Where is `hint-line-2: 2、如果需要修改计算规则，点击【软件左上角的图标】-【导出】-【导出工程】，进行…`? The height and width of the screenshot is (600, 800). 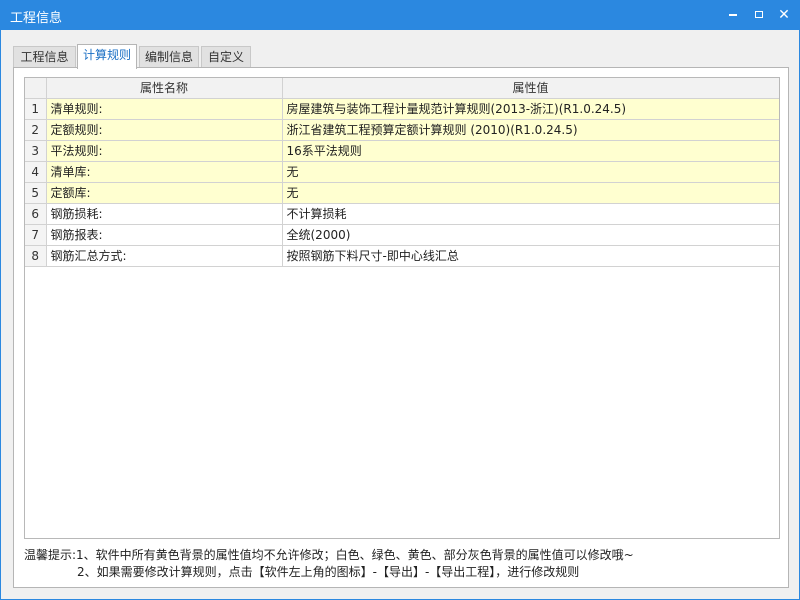
hint-line-2: 2、如果需要修改计算规则，点击【软件左上角的图标】-【导出】-【导出工程】，进行… is located at coordinates (328, 572).